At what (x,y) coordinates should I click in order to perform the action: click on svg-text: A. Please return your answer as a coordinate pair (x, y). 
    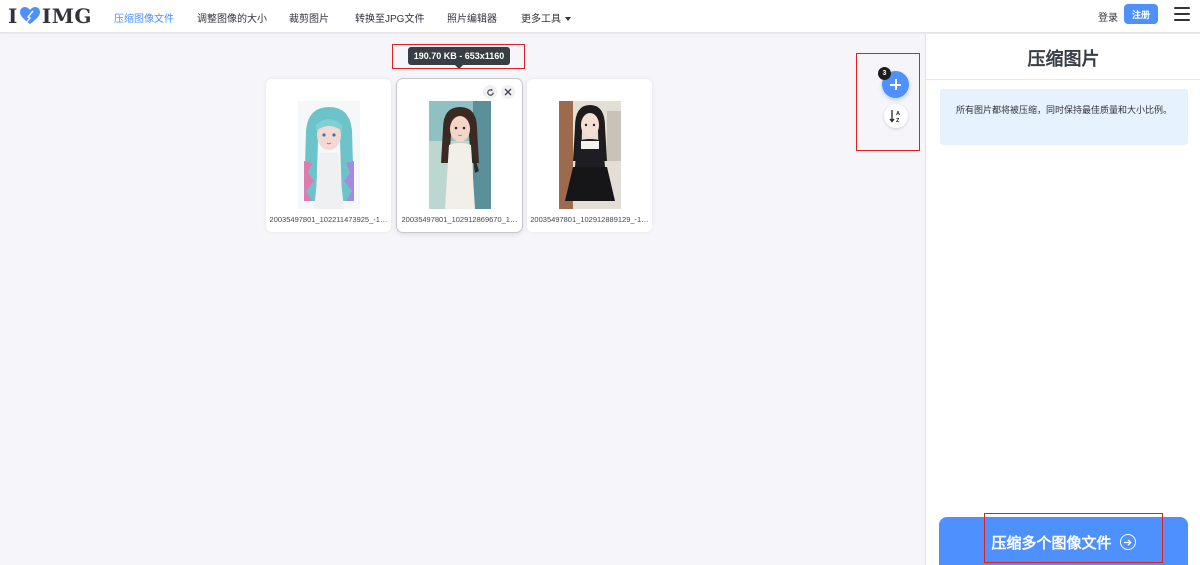
    Looking at the image, I should click on (898, 114).